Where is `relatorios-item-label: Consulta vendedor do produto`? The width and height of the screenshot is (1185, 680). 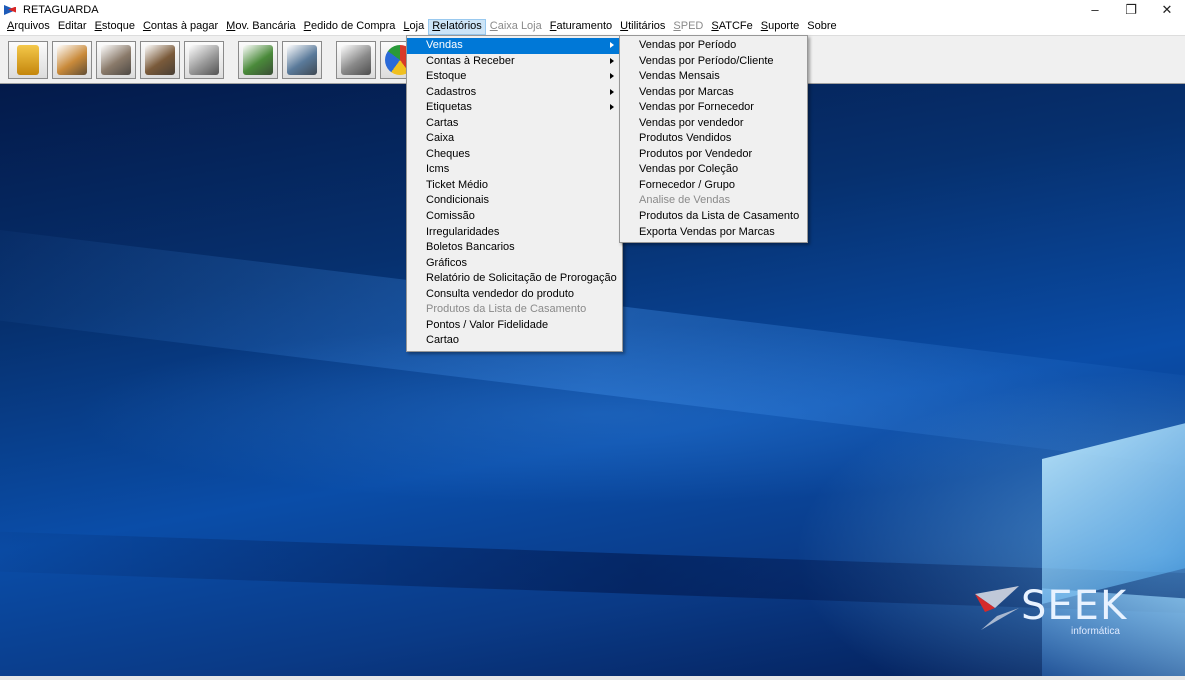
relatorios-item-label: Consulta vendedor do produto is located at coordinates (500, 293).